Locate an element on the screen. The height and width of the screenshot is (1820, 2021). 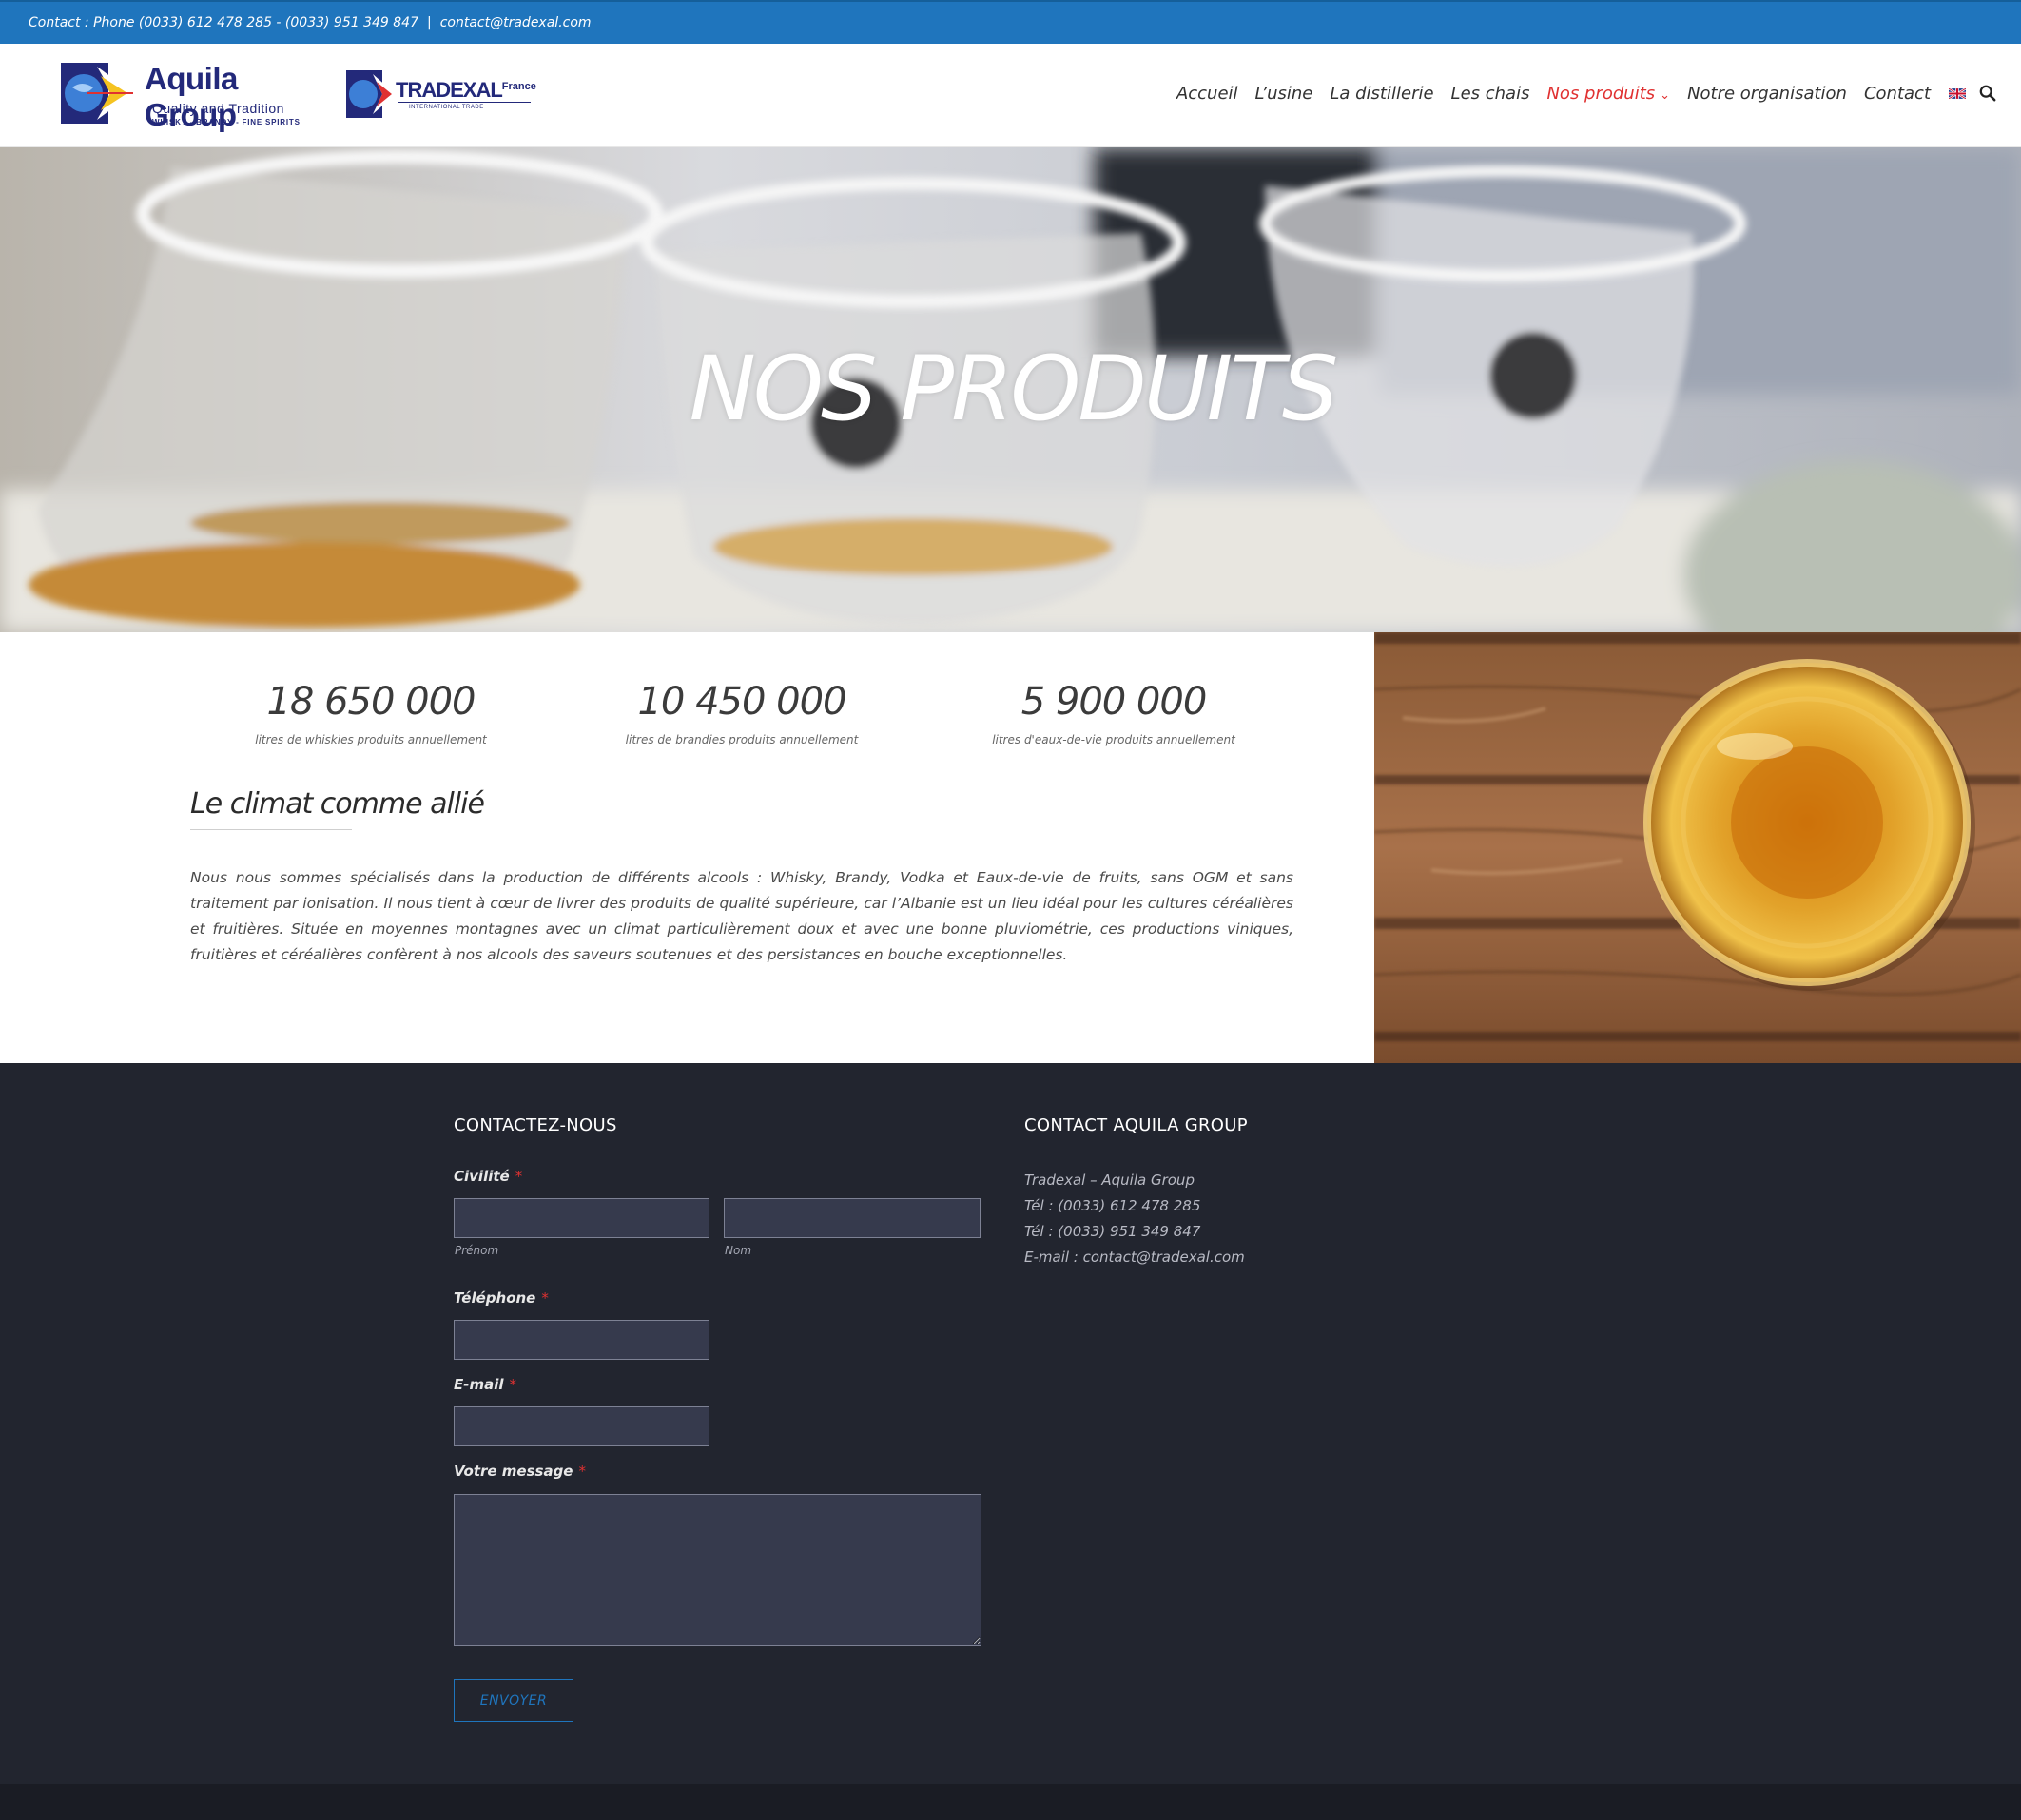
tradexal-brand-text: TRADEXALFrance is located at coordinates (466, 91).